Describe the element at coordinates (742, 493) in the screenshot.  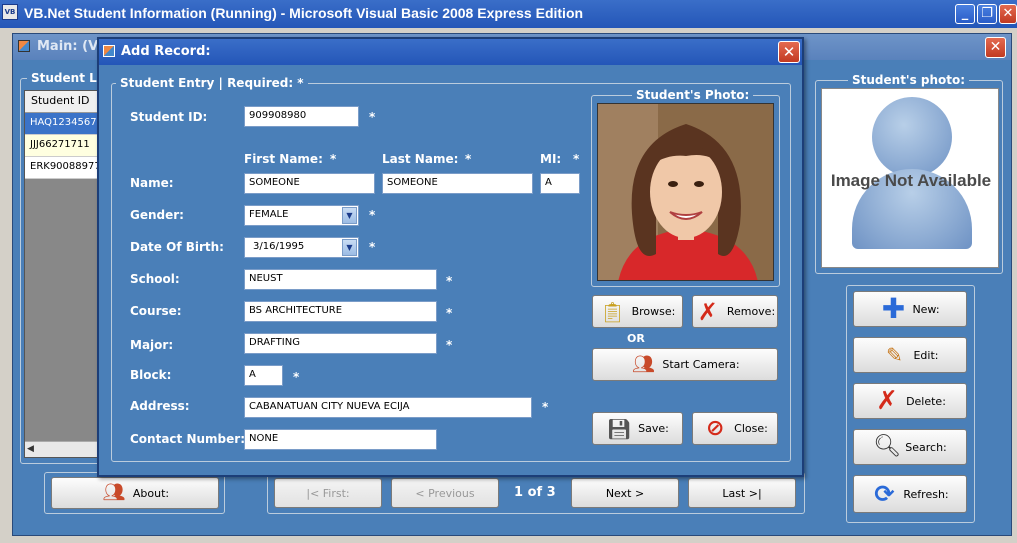
I see `last-record-button: Last >|` at that location.